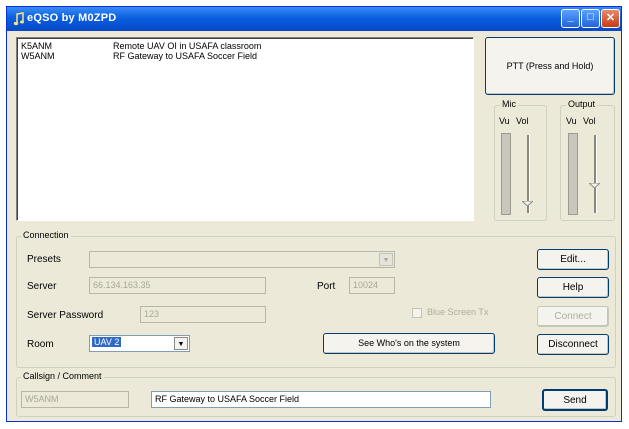 The height and width of the screenshot is (429, 629). What do you see at coordinates (152, 314) in the screenshot?
I see `server-password-value: 123` at bounding box center [152, 314].